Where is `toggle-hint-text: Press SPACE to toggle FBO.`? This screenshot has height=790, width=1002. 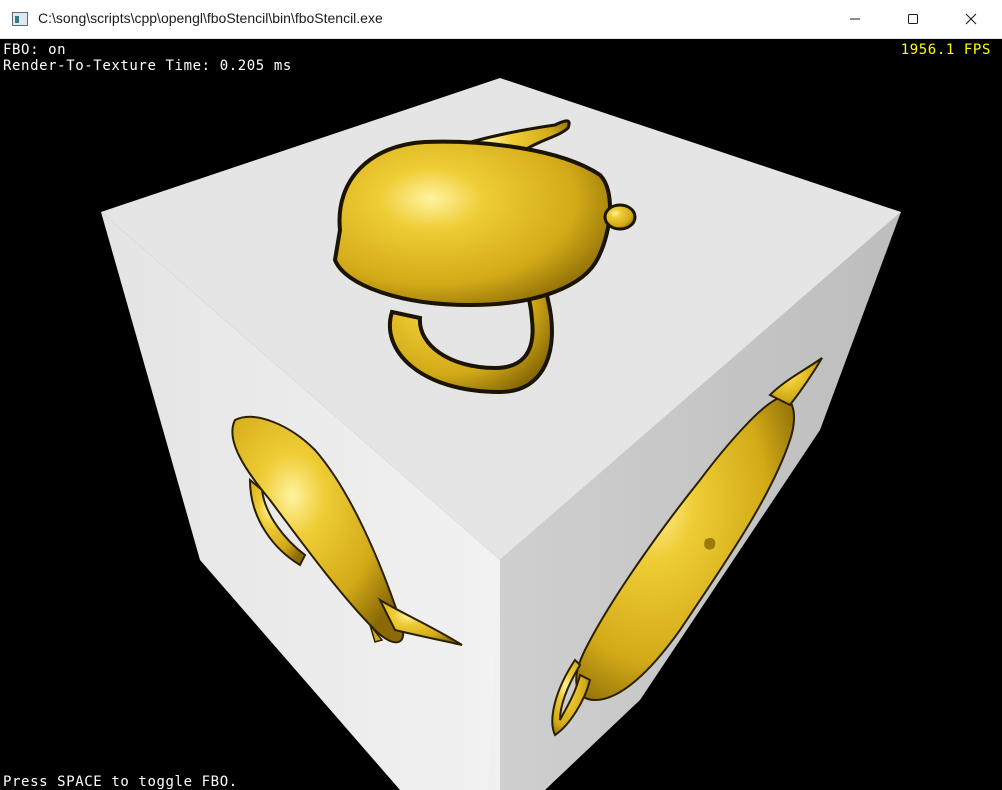 toggle-hint-text: Press SPACE to toggle FBO. is located at coordinates (120, 782).